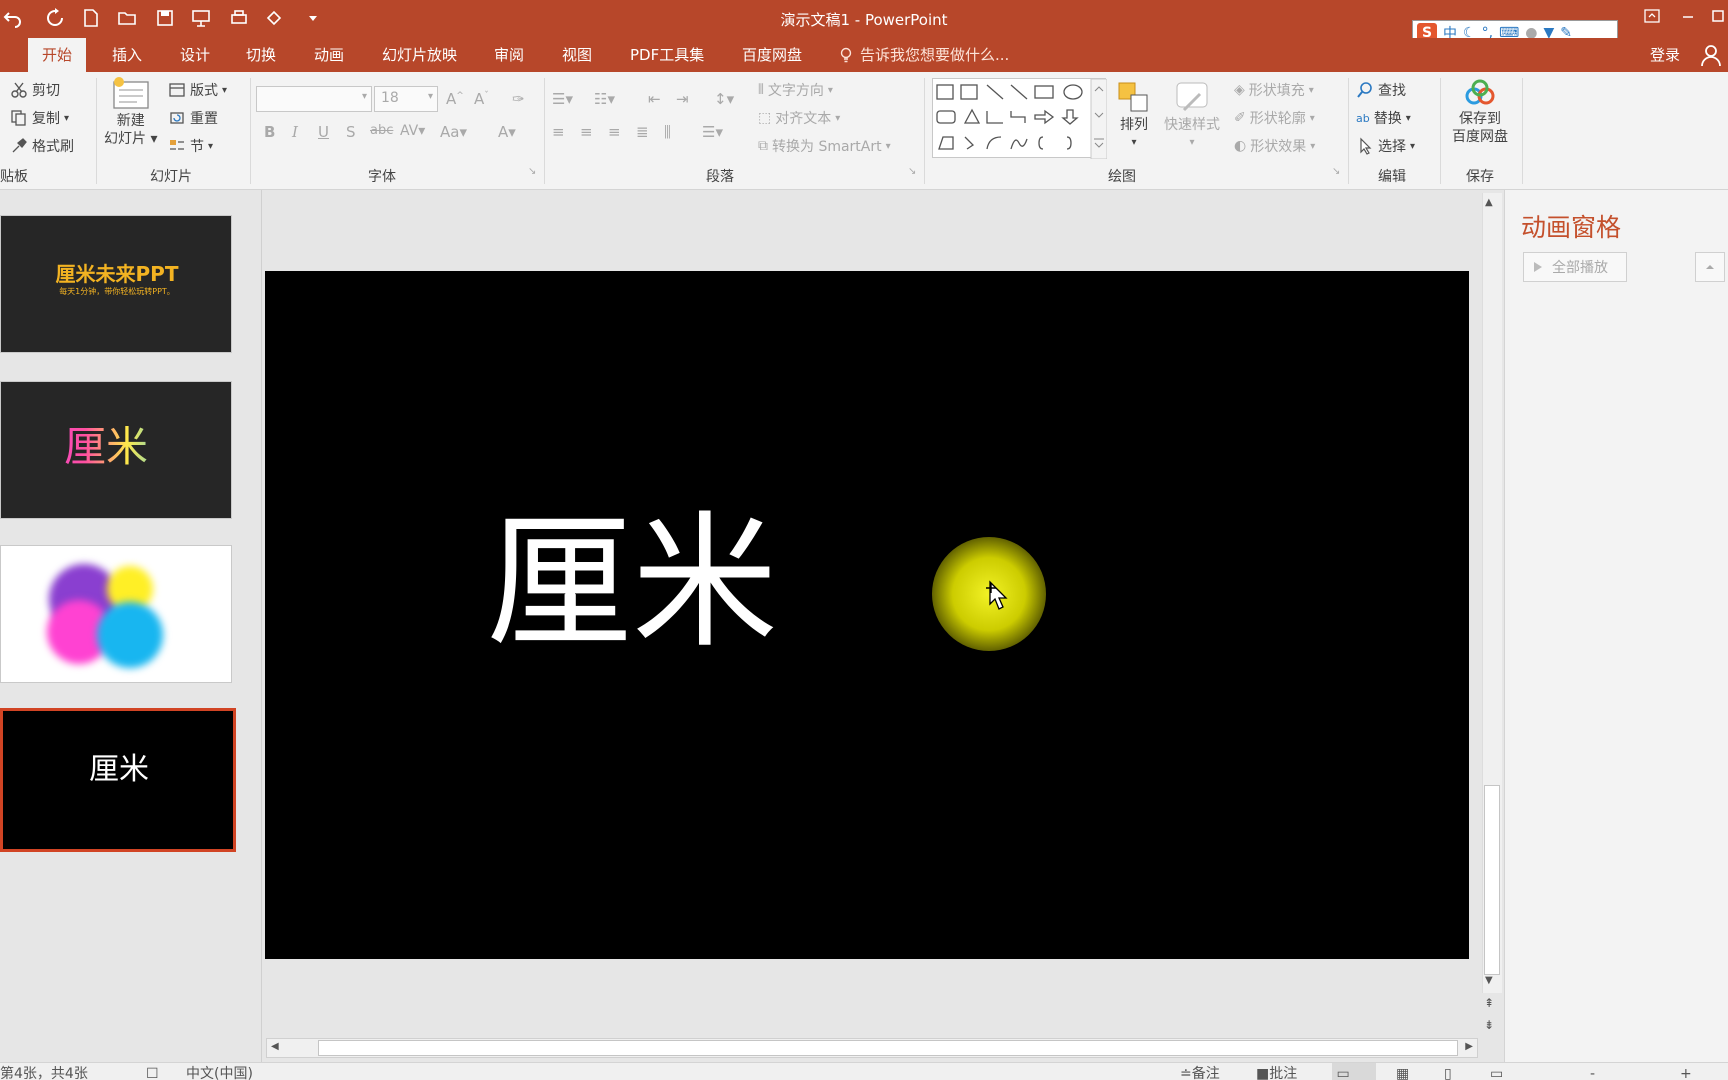 Image resolution: width=1728 pixels, height=1080 pixels. Describe the element at coordinates (313, 18) in the screenshot. I see `customize-toolbar-icon` at that location.